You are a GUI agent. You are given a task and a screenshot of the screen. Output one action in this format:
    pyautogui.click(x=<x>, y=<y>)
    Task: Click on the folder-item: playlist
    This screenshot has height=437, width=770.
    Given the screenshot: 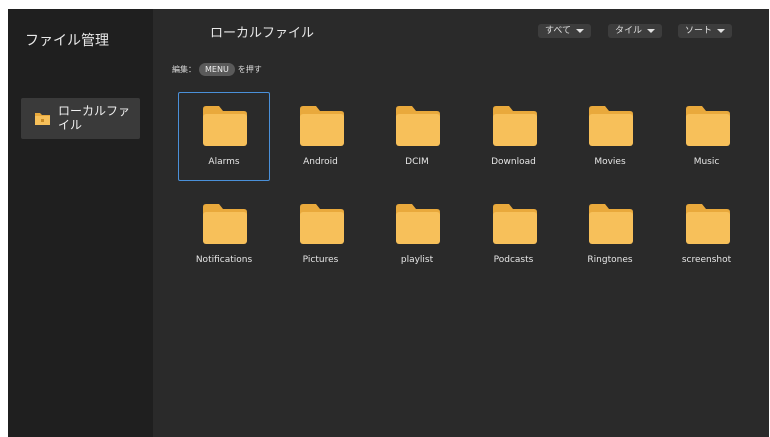 What is the action you would take?
    pyautogui.click(x=417, y=234)
    